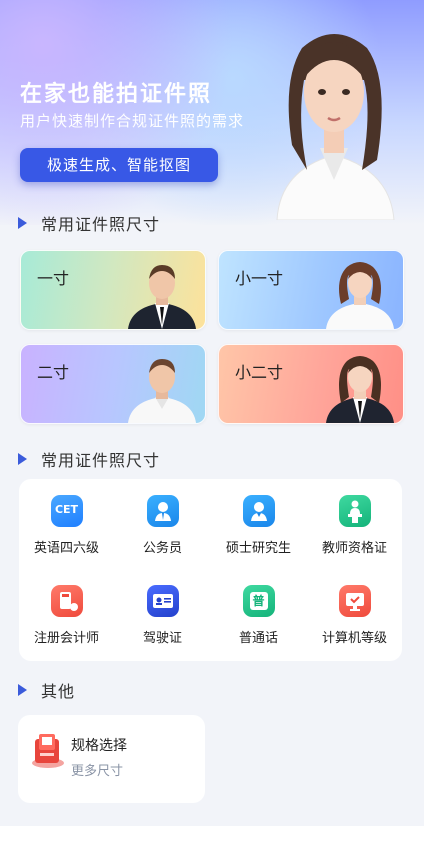 The height and width of the screenshot is (842, 424). I want to click on accountant-icon, so click(66, 601).